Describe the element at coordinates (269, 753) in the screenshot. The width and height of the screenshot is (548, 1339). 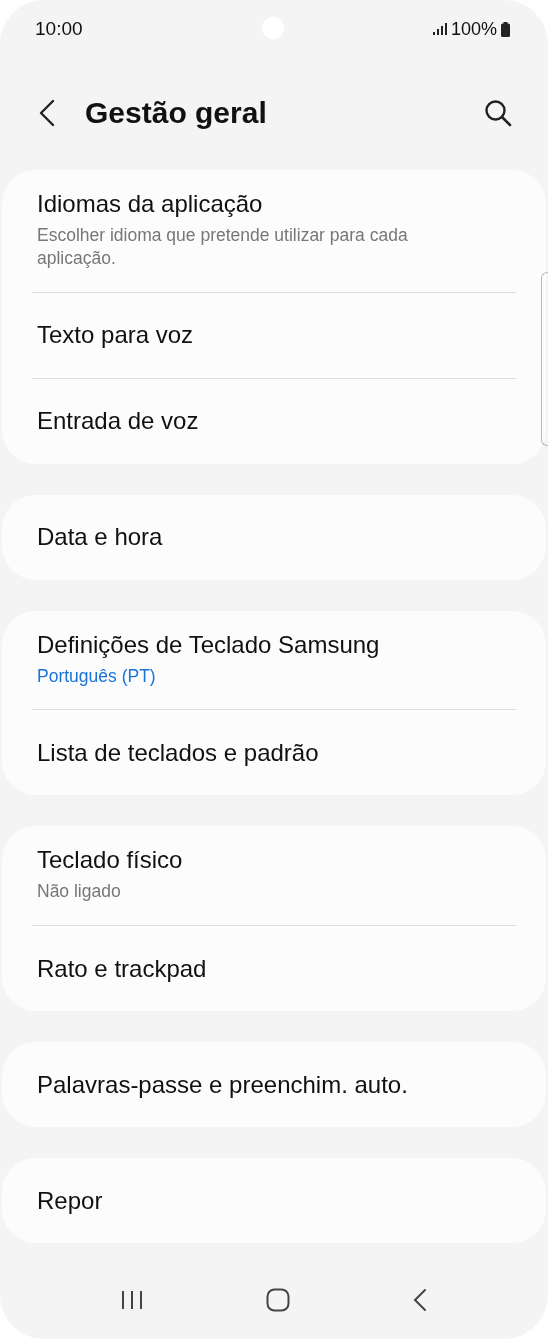
I see `settings-item: Lista de teclados e padrão` at that location.